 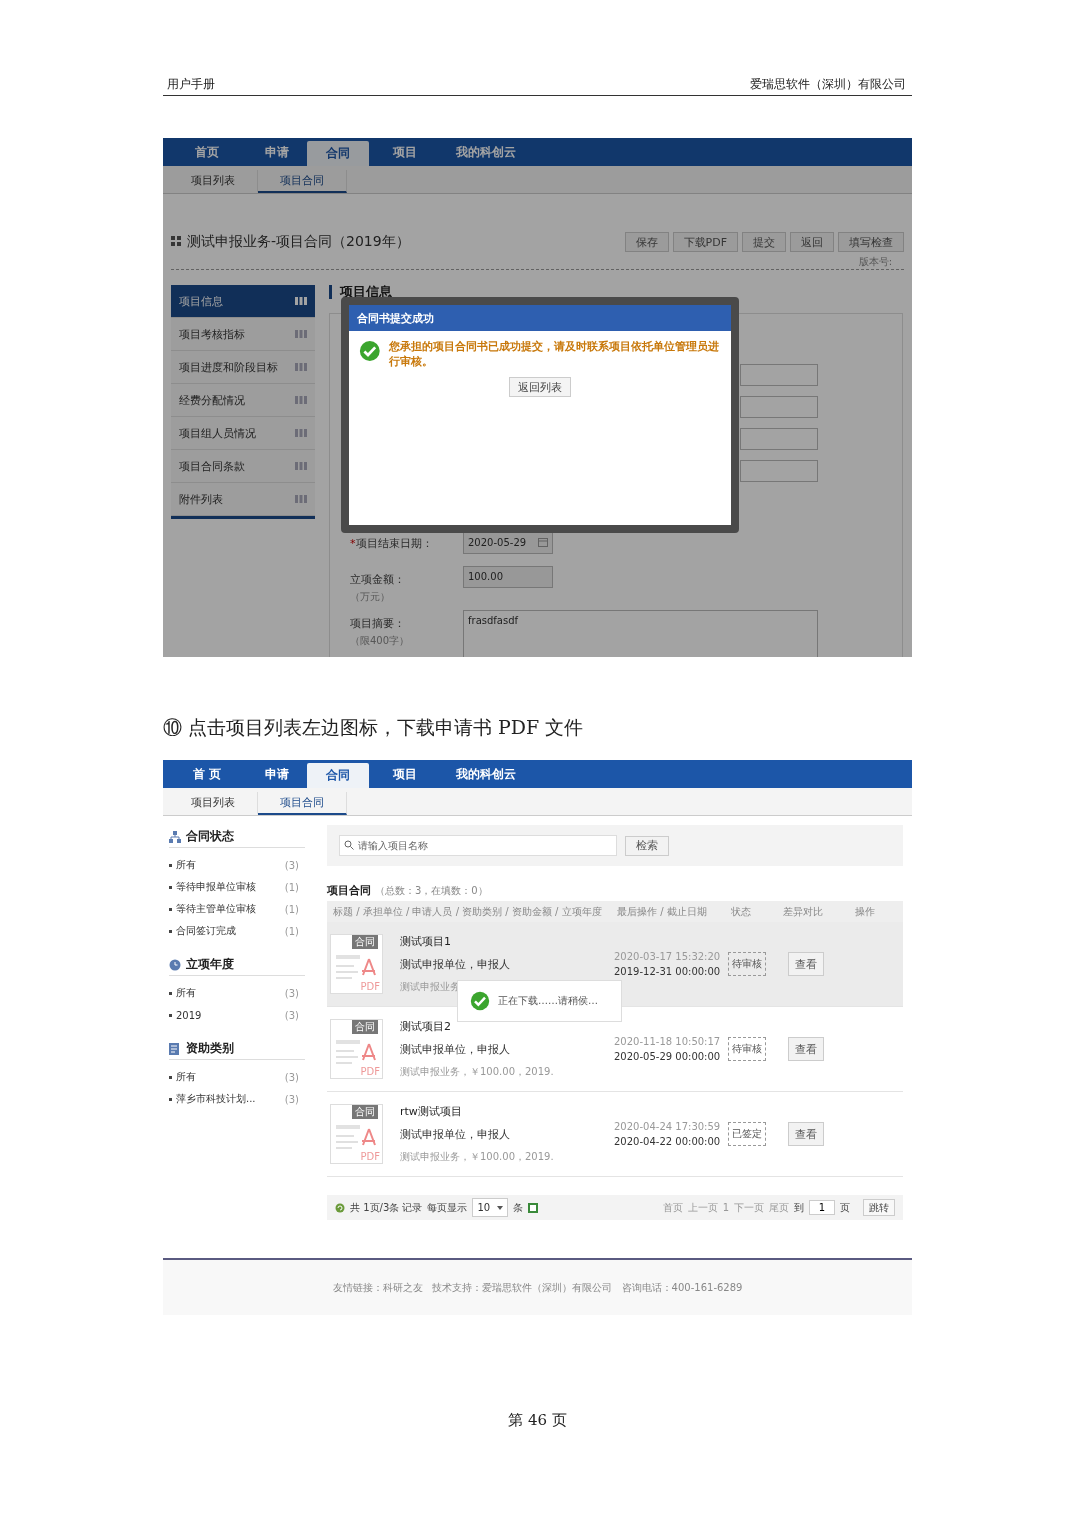 What do you see at coordinates (356, 968) in the screenshot?
I see `document-drawing` at bounding box center [356, 968].